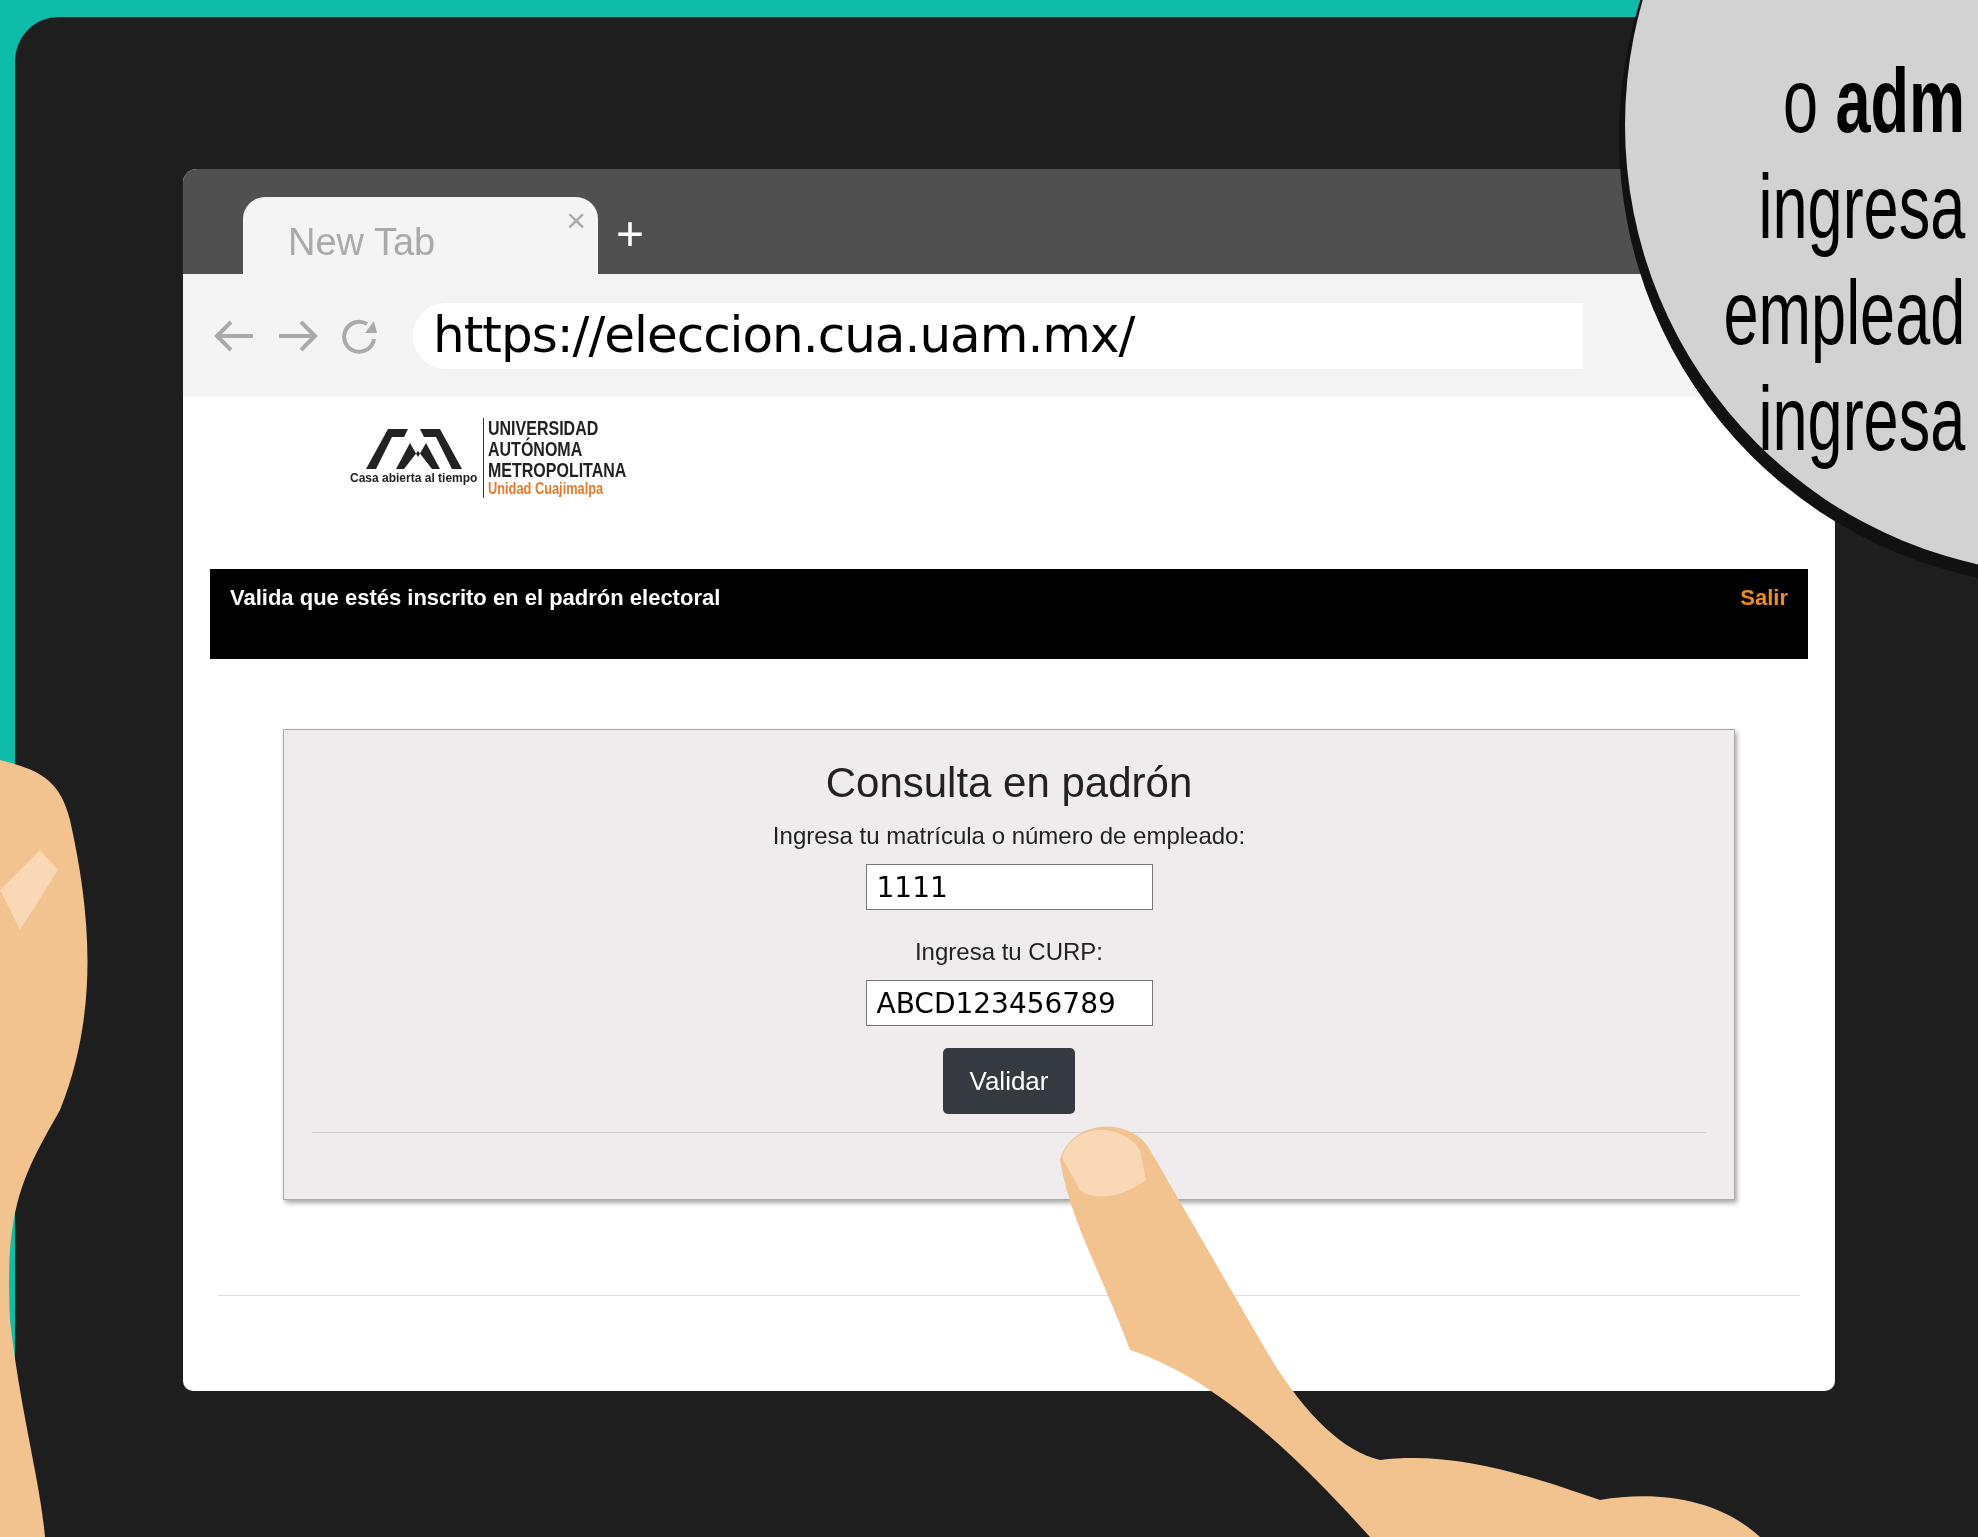 The width and height of the screenshot is (1978, 1537). Describe the element at coordinates (630, 234) in the screenshot. I see `new-tab-button: +` at that location.